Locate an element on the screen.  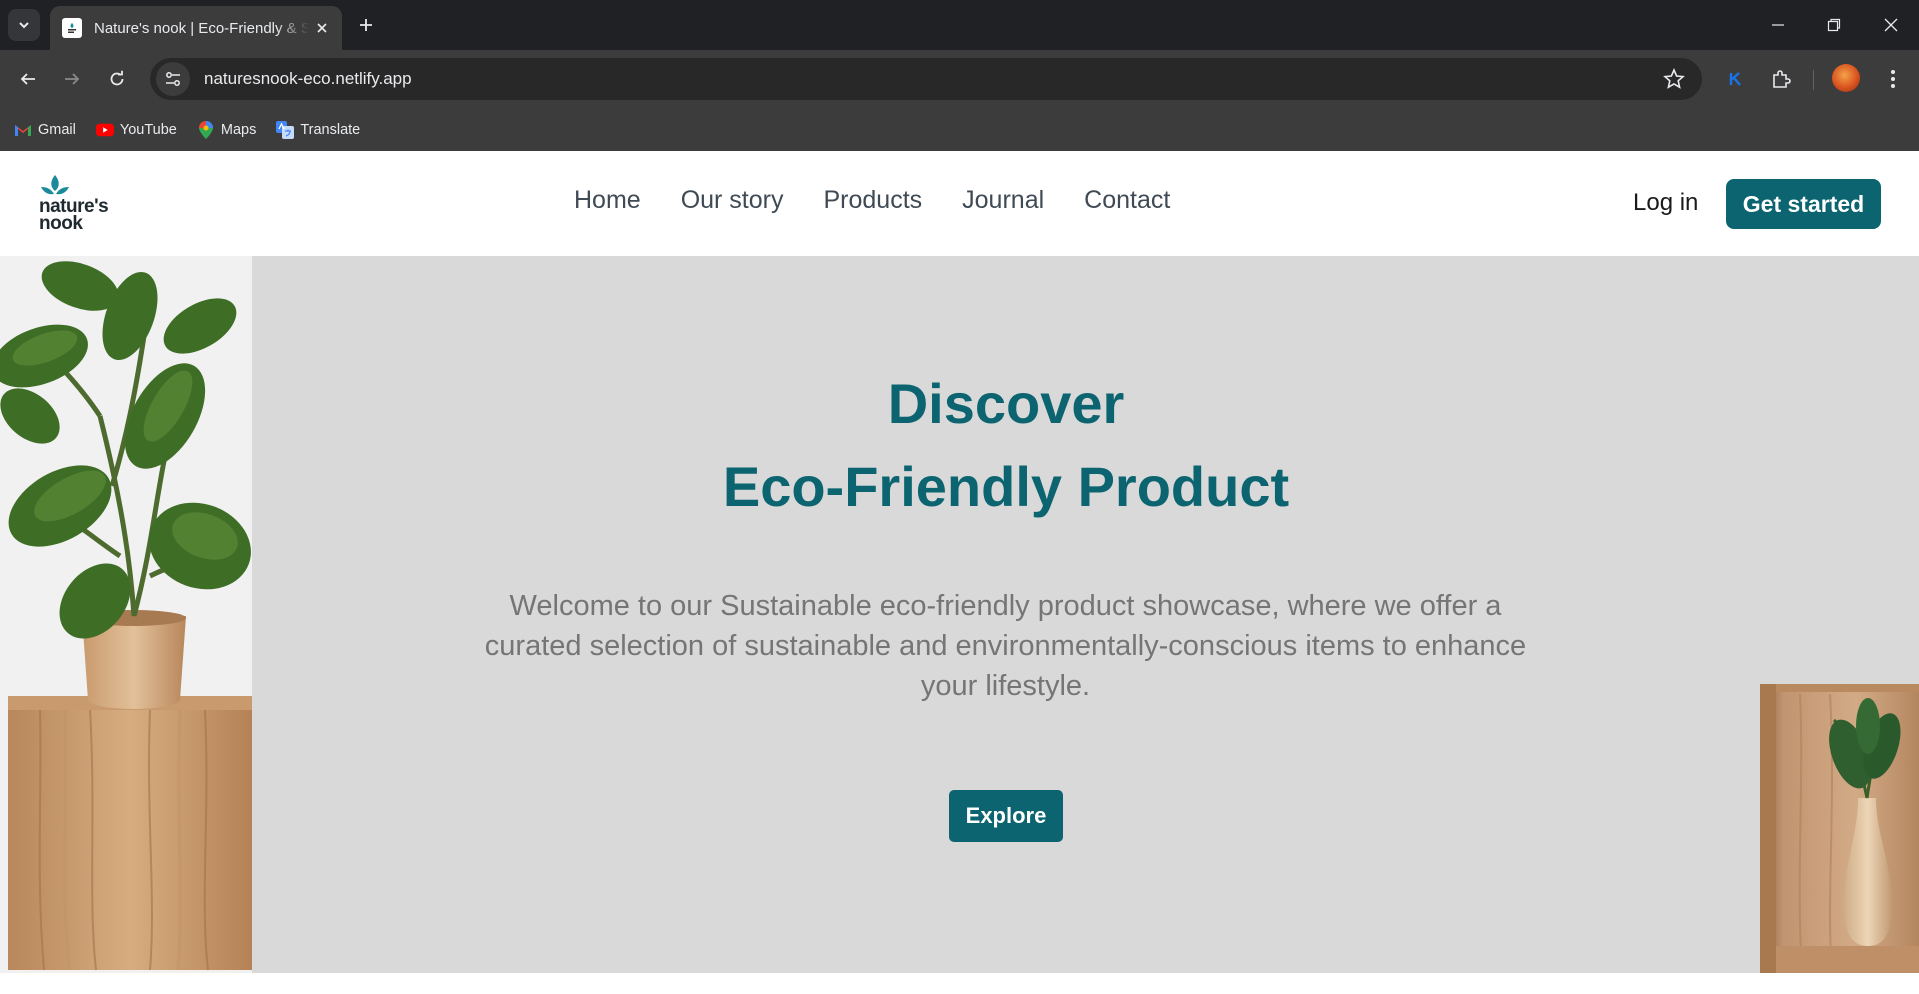
main-nav: Home Our story Products Journal Contact is located at coordinates (892, 200).